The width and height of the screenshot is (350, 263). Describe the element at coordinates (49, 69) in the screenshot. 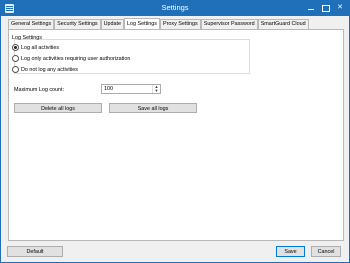

I see `radio-label-log-none: Do not log any activities` at that location.